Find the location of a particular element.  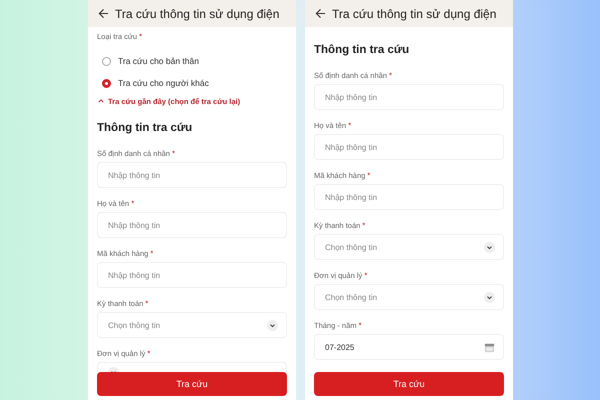

calendar-icon is located at coordinates (489, 347).